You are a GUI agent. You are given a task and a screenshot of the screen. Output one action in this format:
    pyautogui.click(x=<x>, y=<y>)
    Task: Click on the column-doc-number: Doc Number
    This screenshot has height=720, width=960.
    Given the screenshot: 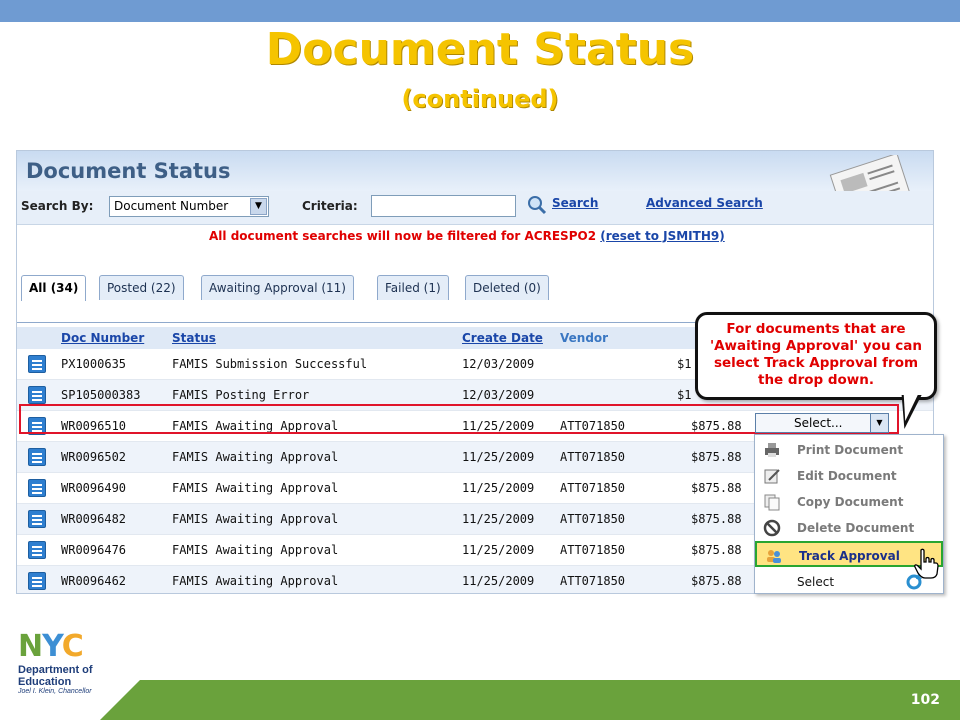 What is the action you would take?
    pyautogui.click(x=102, y=338)
    